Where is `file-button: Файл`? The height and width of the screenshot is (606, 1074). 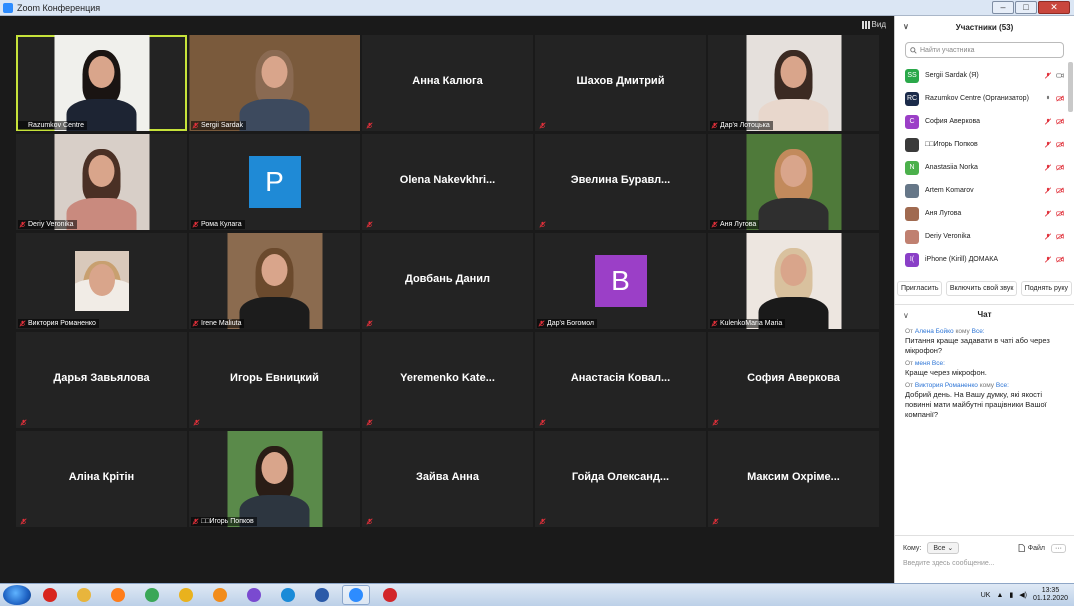
file-button: Файл is located at coordinates (1031, 548).